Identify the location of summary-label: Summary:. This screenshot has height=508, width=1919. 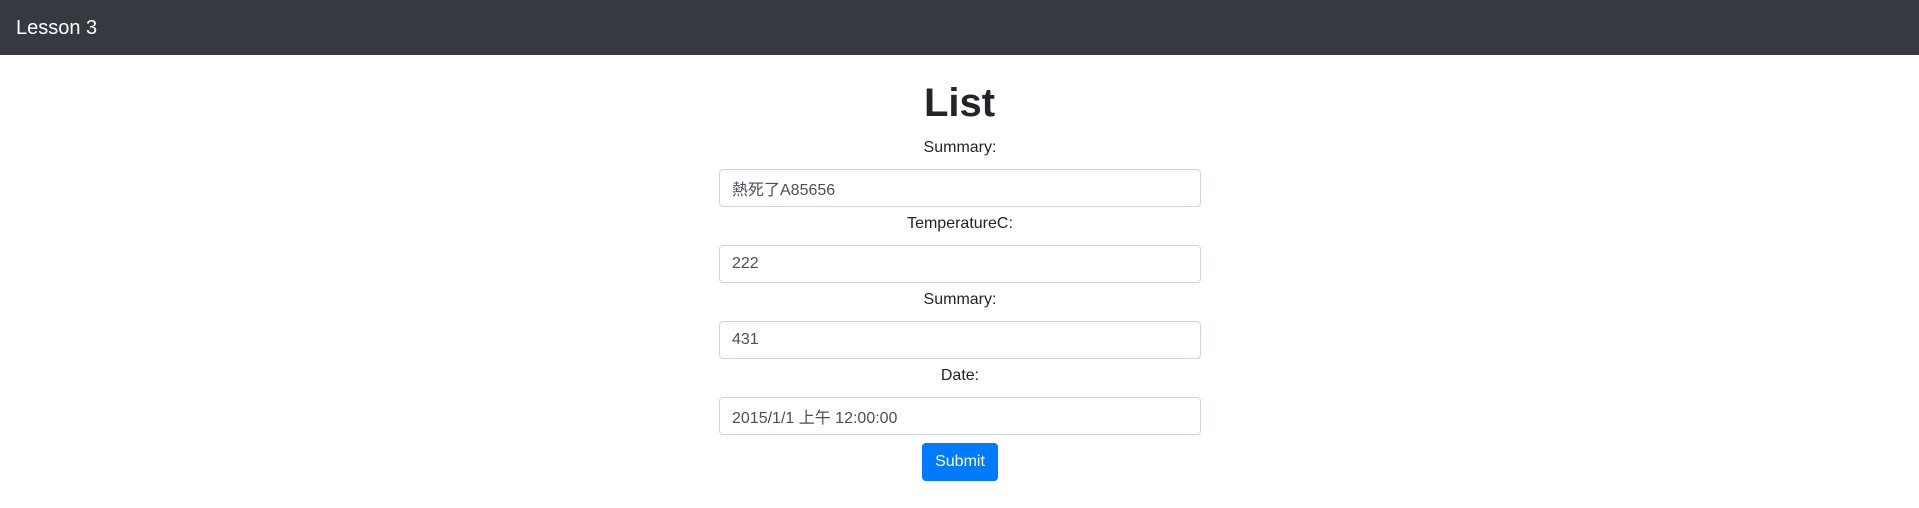
(960, 147).